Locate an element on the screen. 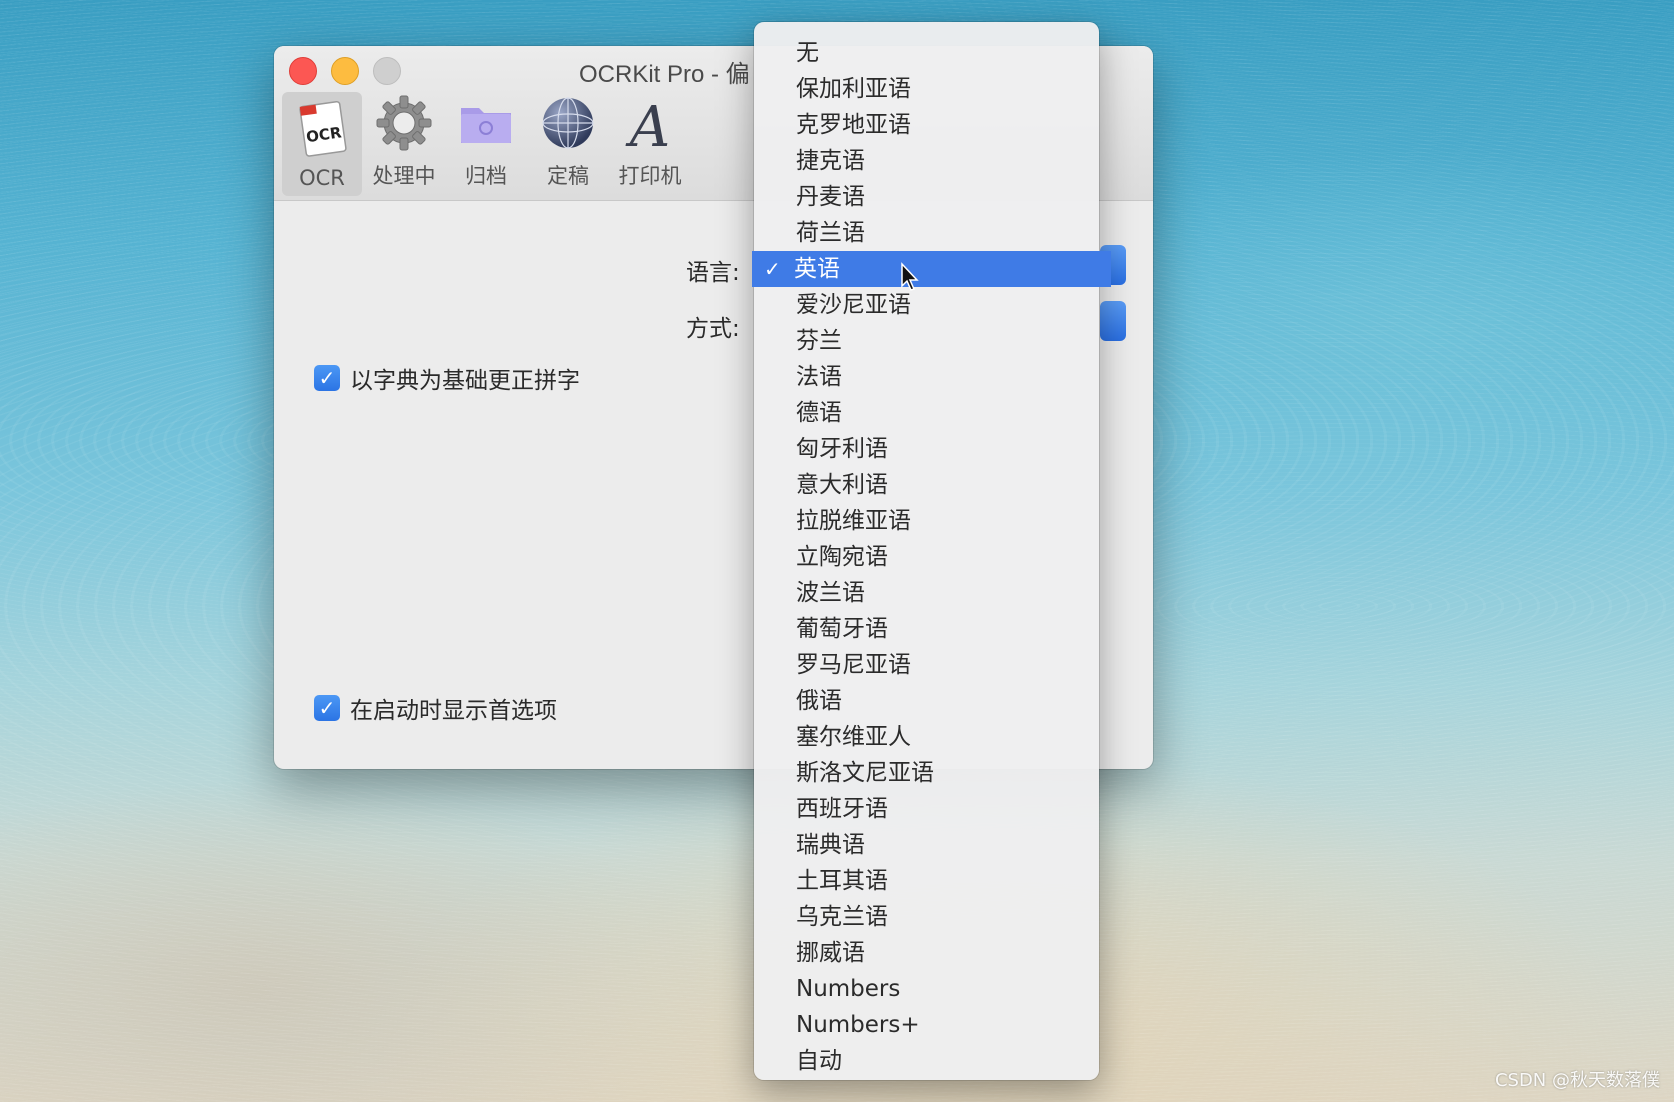 The image size is (1674, 1102). menu-item-label: 法语 is located at coordinates (819, 377).